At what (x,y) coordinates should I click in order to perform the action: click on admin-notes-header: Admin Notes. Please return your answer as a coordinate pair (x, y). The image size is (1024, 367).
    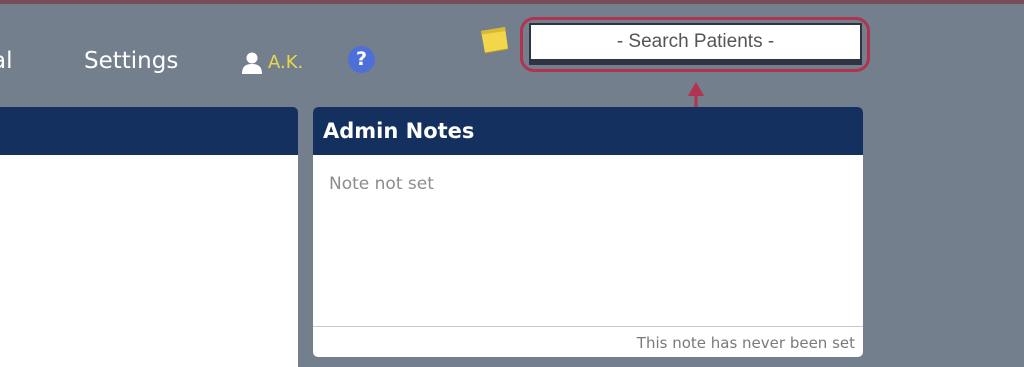
    Looking at the image, I should click on (588, 131).